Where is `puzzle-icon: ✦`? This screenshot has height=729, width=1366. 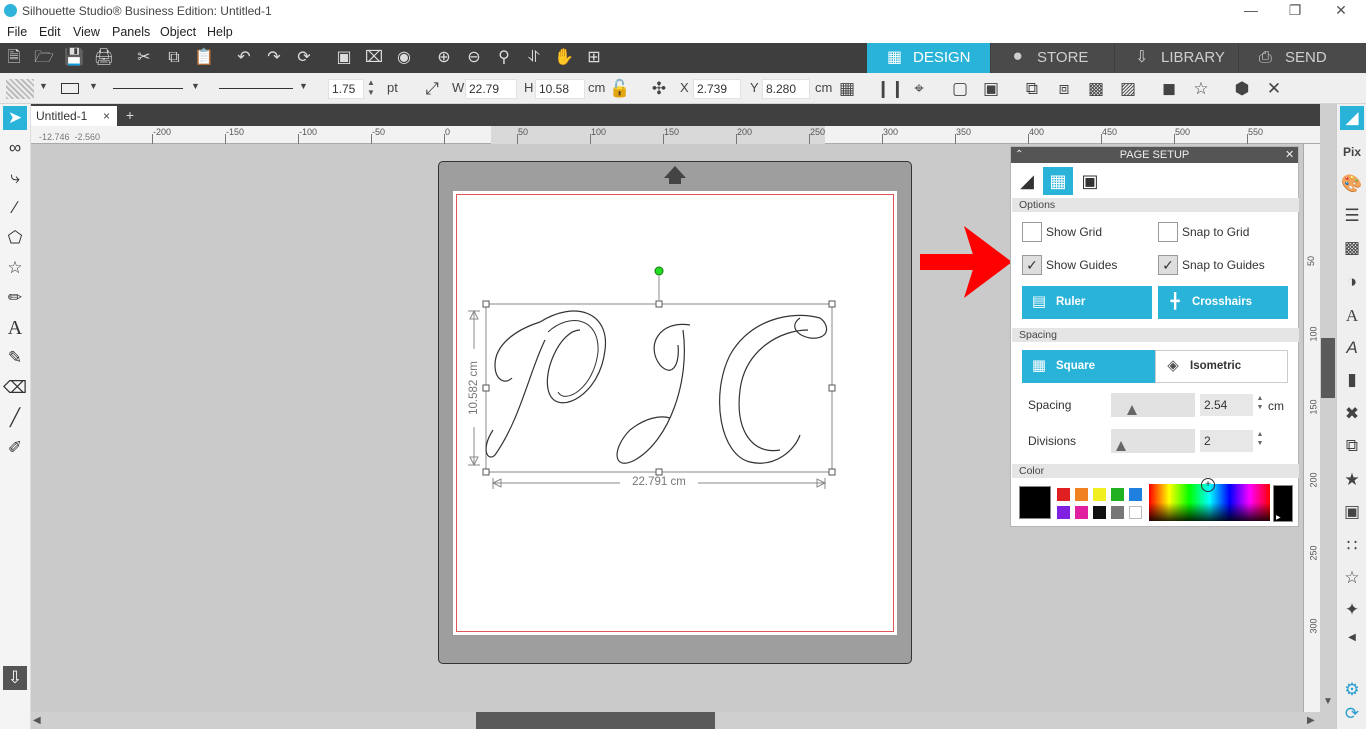 puzzle-icon: ✦ is located at coordinates (1352, 610).